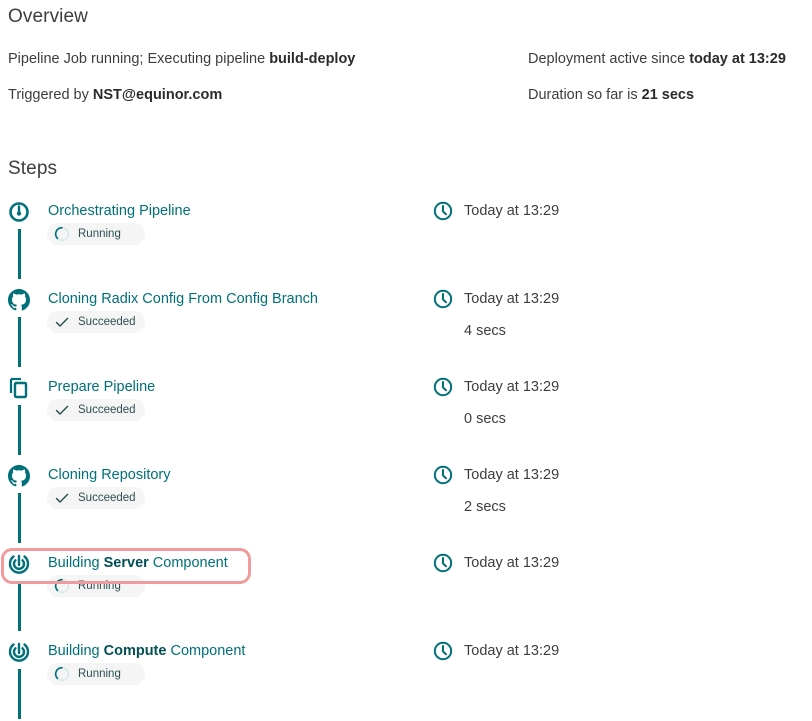 Image resolution: width=812 pixels, height=721 pixels. I want to click on step-title-link: Cloning Radix Config From Config Branch, so click(183, 299).